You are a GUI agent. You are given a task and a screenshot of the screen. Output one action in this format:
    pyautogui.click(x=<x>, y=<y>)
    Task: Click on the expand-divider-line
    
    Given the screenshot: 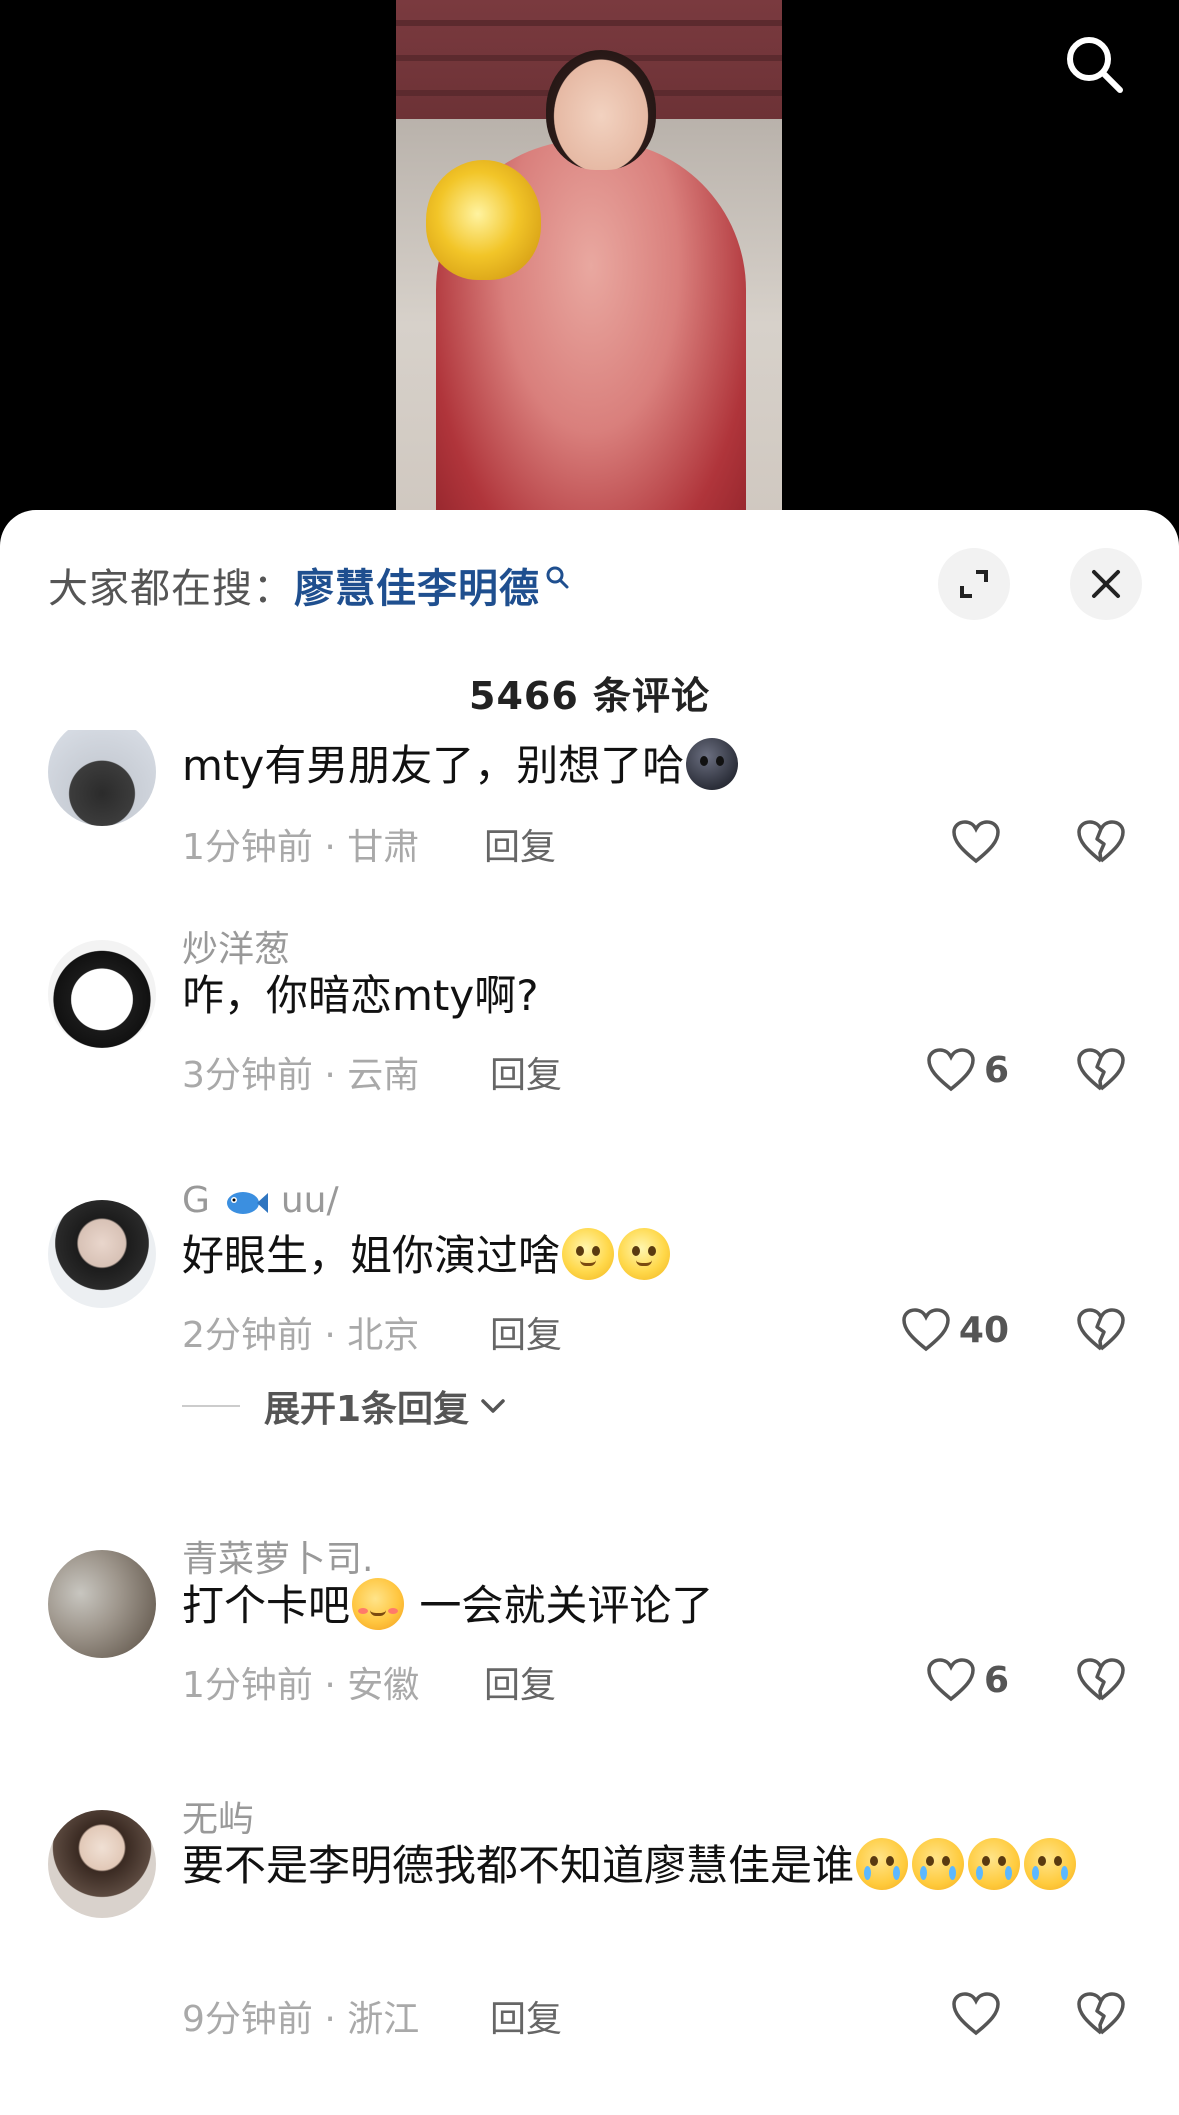 What is the action you would take?
    pyautogui.click(x=211, y=1406)
    